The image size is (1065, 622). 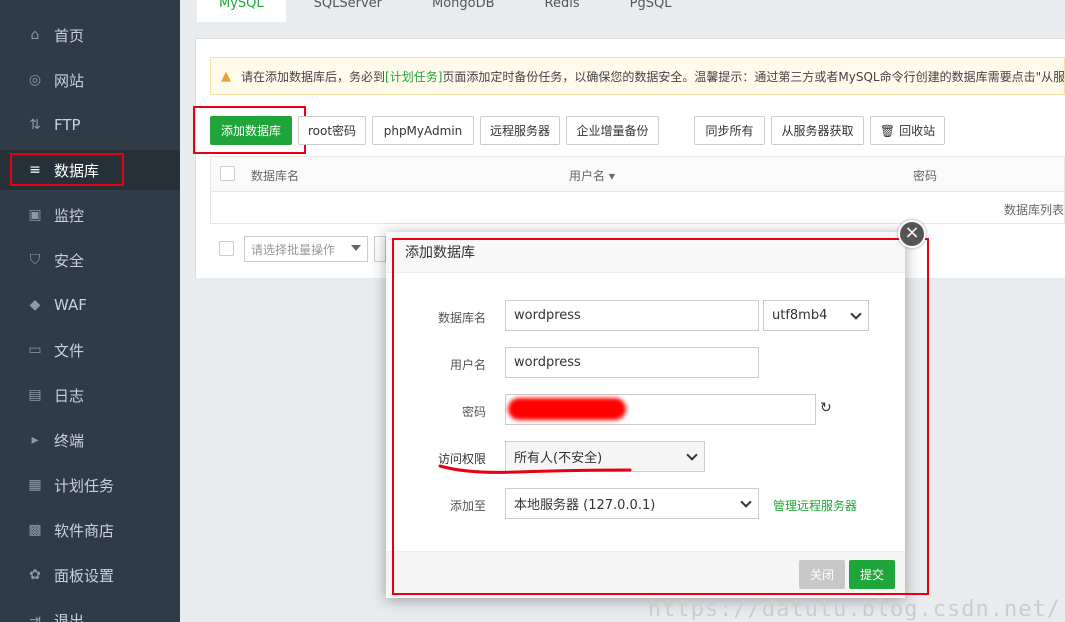 I want to click on annotation-box-database-nav, so click(x=67, y=169).